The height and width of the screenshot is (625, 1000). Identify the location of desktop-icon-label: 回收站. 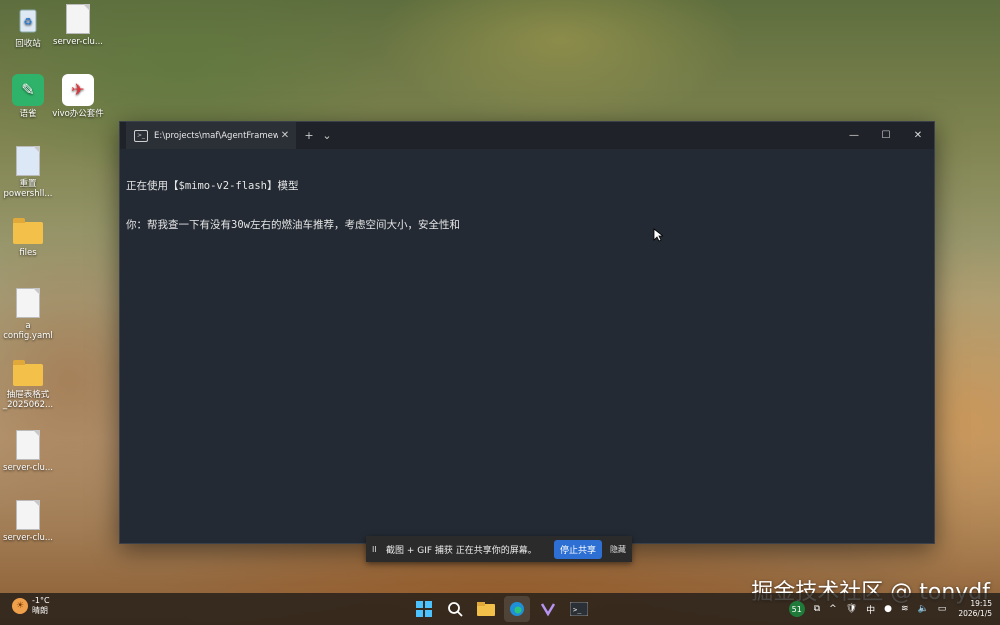
(28, 44).